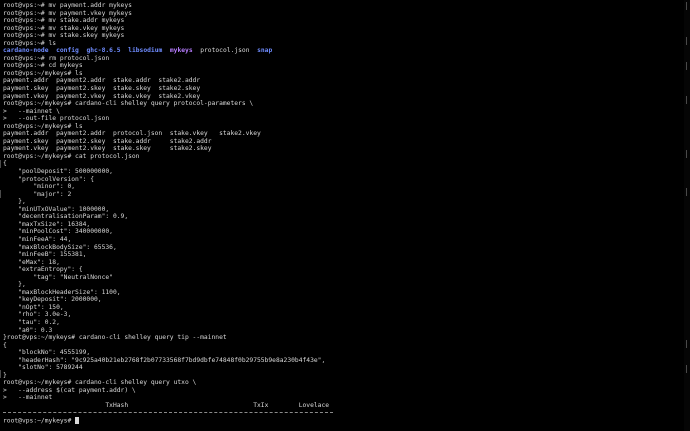 The width and height of the screenshot is (690, 431). What do you see at coordinates (37, 194) in the screenshot?
I see `terminal-text: "major": 2` at bounding box center [37, 194].